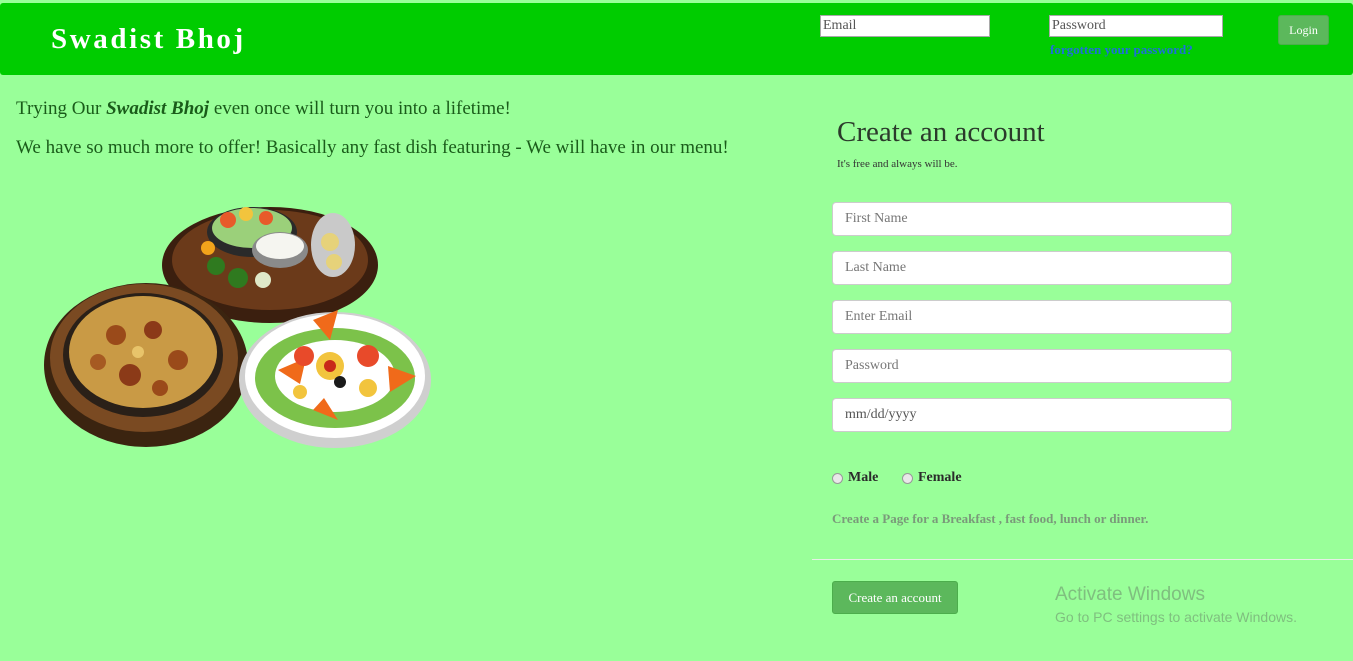  I want to click on food-platter-image, so click(237, 327).